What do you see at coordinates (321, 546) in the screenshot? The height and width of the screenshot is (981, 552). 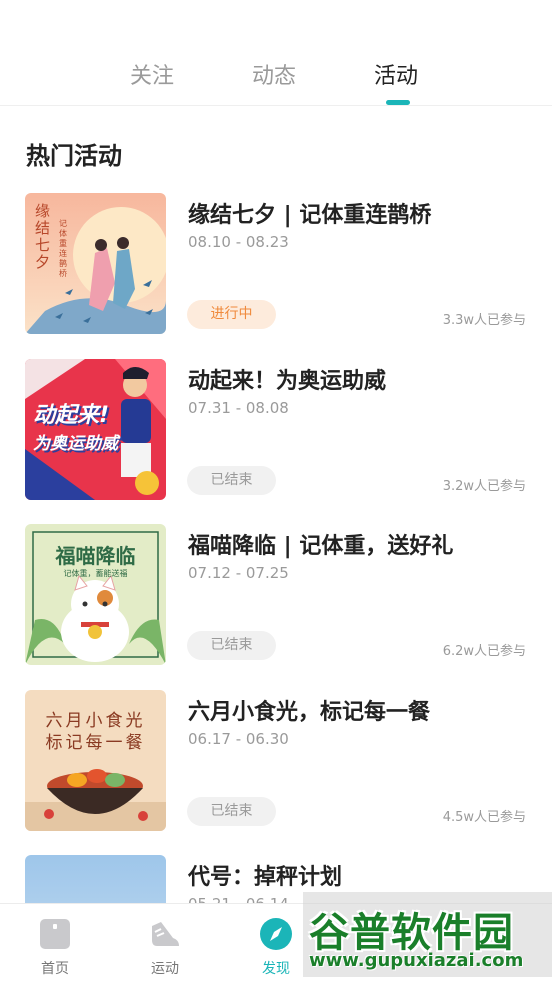 I see `activity-title: 福喵降临 | 记体重，送好礼` at bounding box center [321, 546].